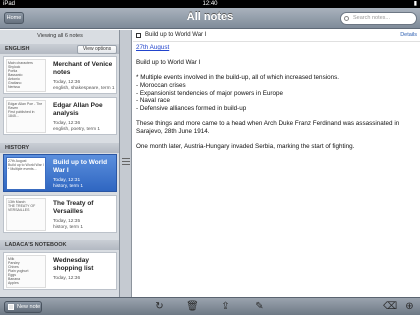 The image size is (420, 315). What do you see at coordinates (73, 207) in the screenshot?
I see `note-title: The Treaty of Versailles` at bounding box center [73, 207].